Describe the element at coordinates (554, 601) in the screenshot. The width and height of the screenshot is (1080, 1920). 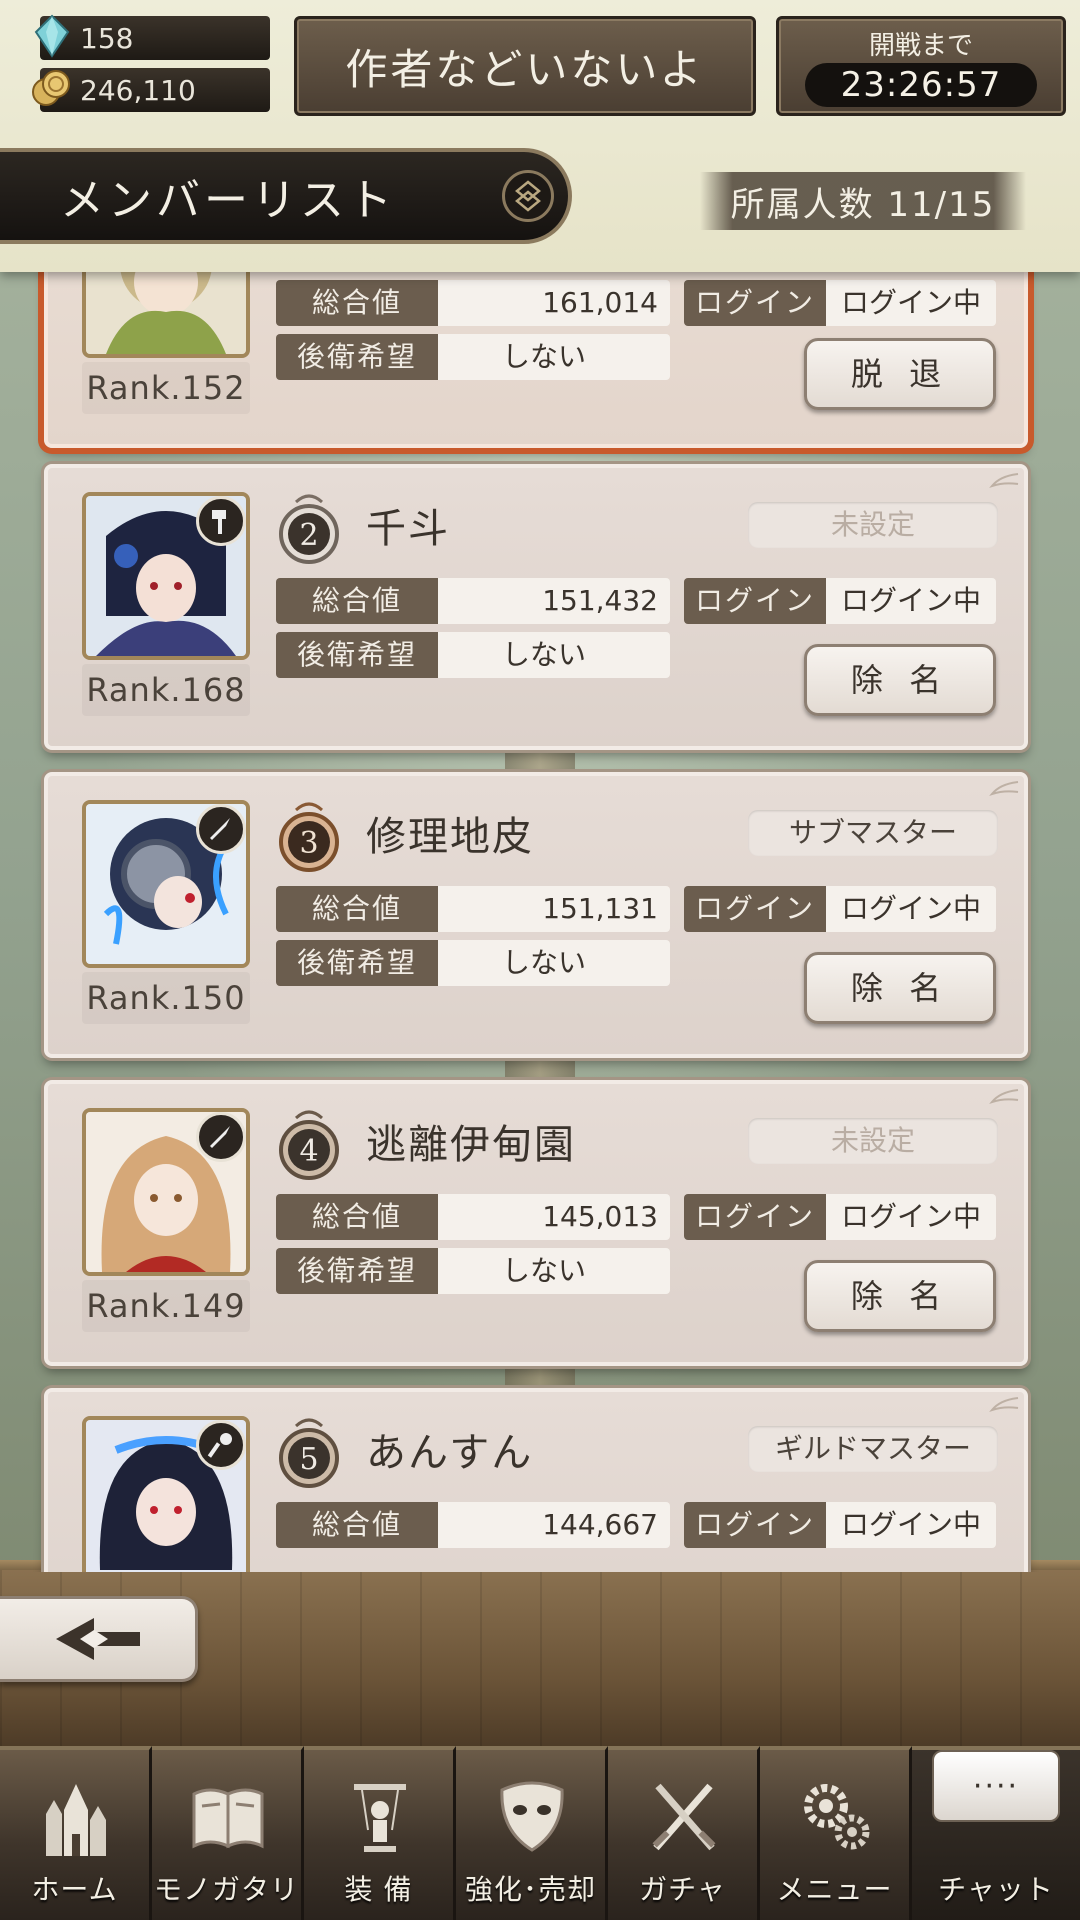
I see `total-power-value: 151,432` at that location.